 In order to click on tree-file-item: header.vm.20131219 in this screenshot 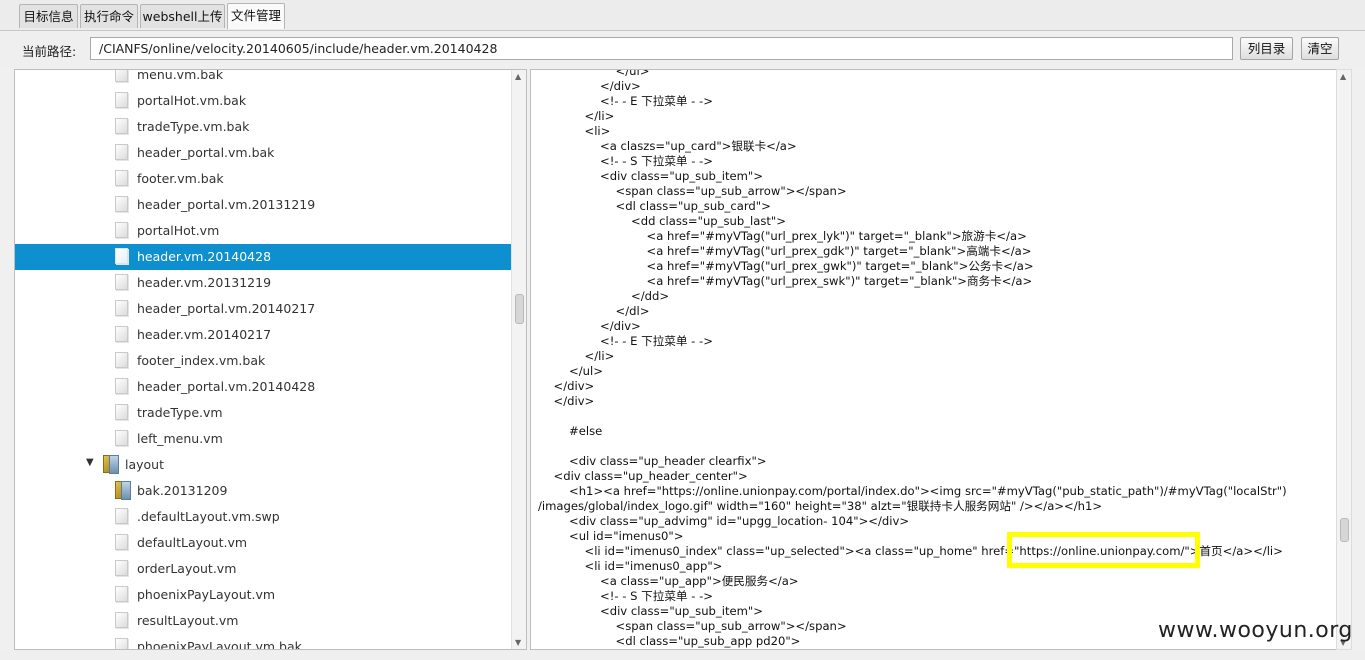, I will do `click(263, 283)`.